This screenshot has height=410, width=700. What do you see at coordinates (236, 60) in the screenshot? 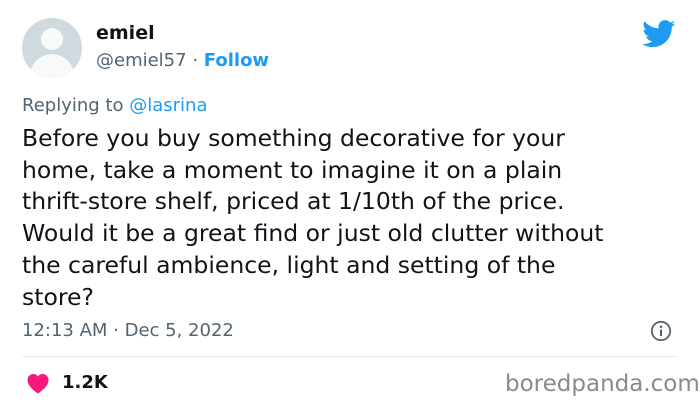
I see `follow-button: Follow` at bounding box center [236, 60].